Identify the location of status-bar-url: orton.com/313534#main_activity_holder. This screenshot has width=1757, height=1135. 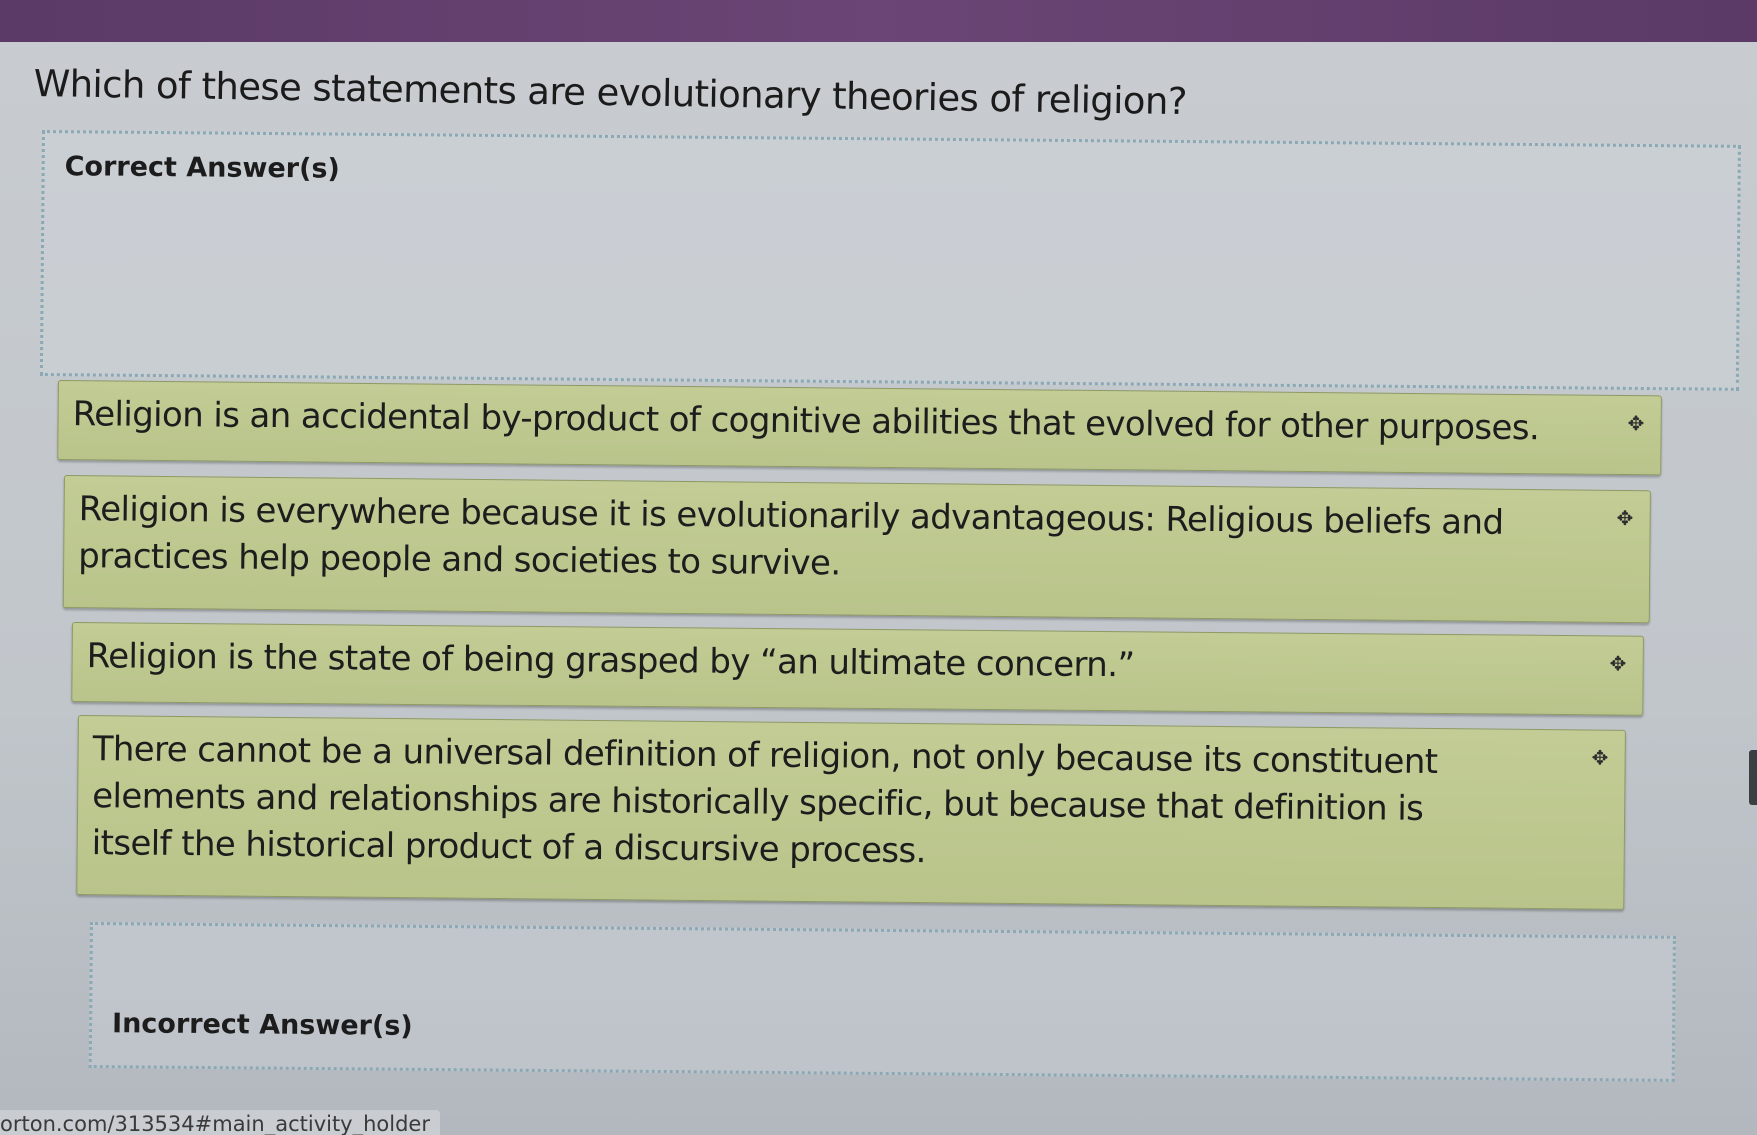
(220, 1122).